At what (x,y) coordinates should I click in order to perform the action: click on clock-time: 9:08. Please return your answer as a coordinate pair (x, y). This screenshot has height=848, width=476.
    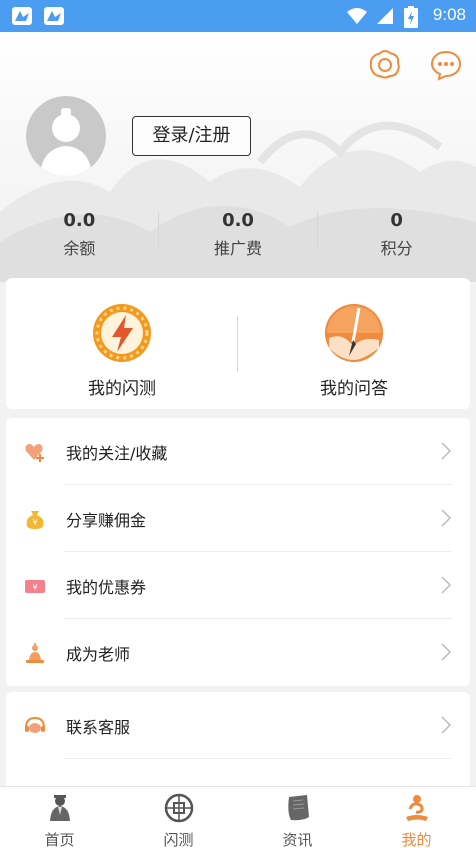
    Looking at the image, I should click on (449, 14).